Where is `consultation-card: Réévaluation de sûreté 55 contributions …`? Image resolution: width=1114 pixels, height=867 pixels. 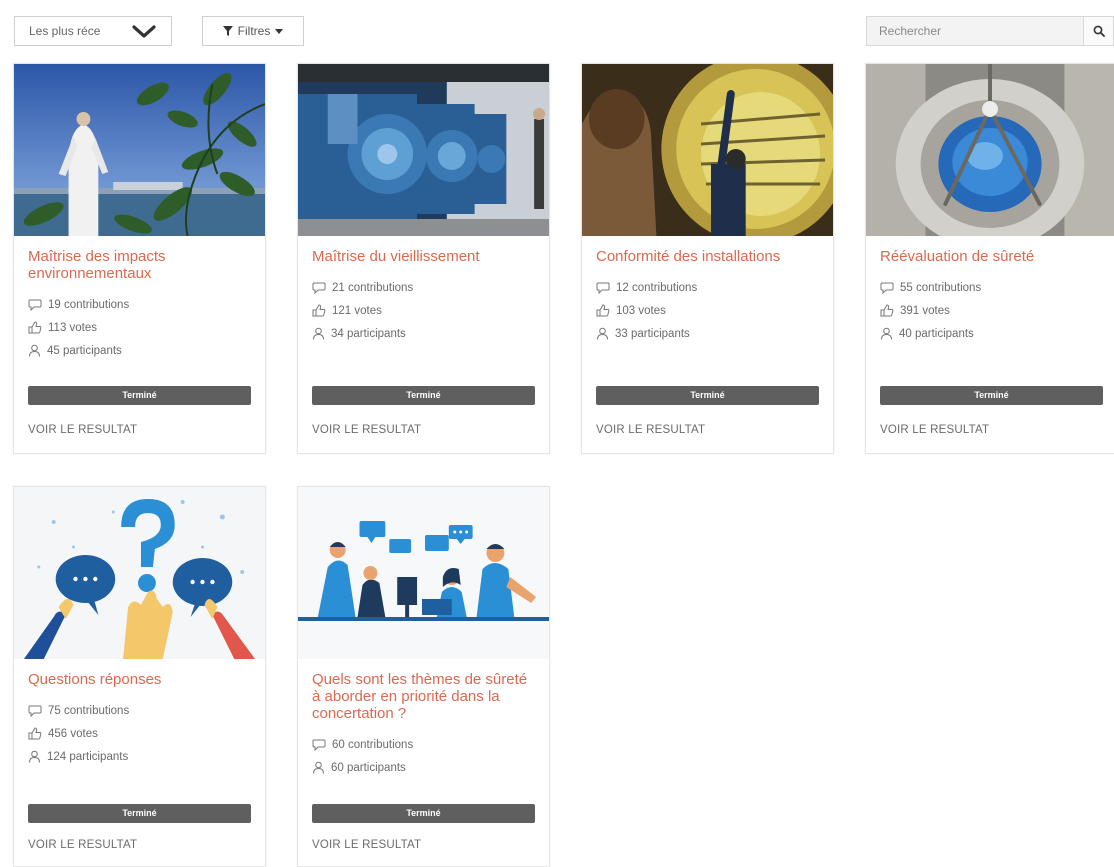 consultation-card: Réévaluation de sûreté 55 contributions … is located at coordinates (989, 258).